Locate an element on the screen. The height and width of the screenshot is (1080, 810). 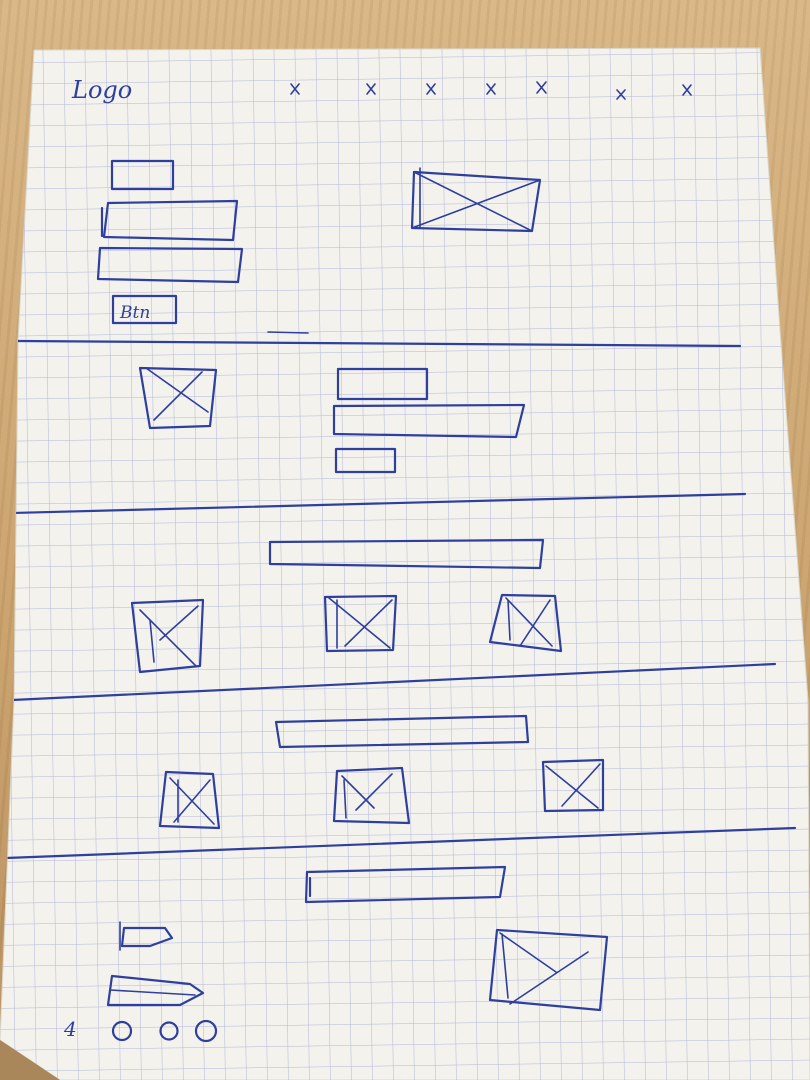
divider-accent is located at coordinates (288, 332).